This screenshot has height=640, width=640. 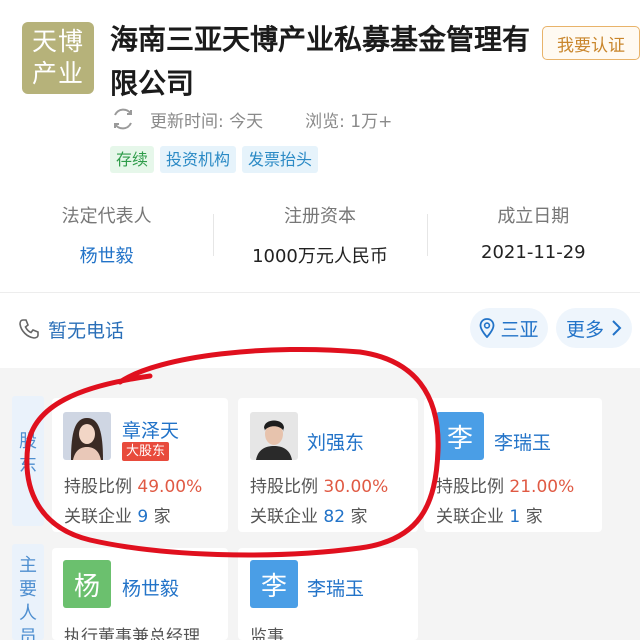 I want to click on update-time: 更新时间: 今天, so click(x=207, y=121).